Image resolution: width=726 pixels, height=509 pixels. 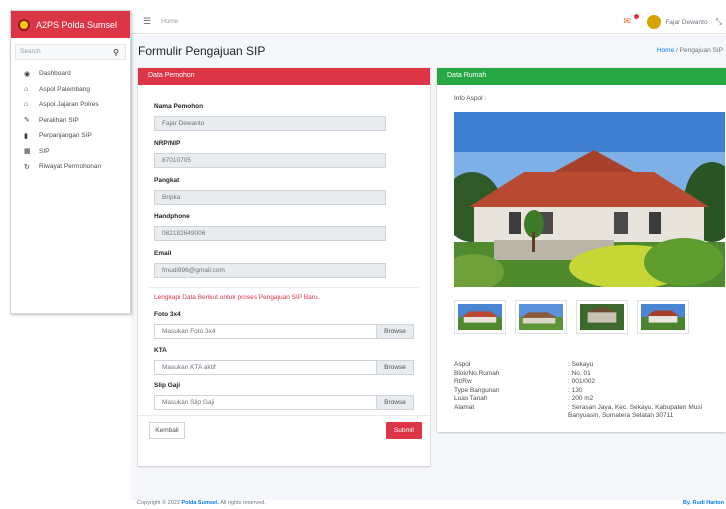 What do you see at coordinates (270, 197) in the screenshot?
I see `pangkat-field: Bripka` at bounding box center [270, 197].